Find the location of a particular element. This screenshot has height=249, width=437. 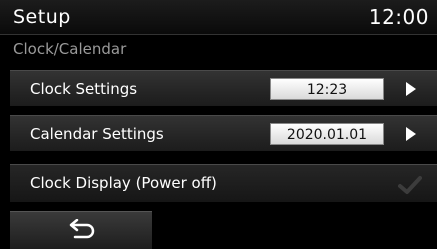

checkmark-icon is located at coordinates (410, 185).